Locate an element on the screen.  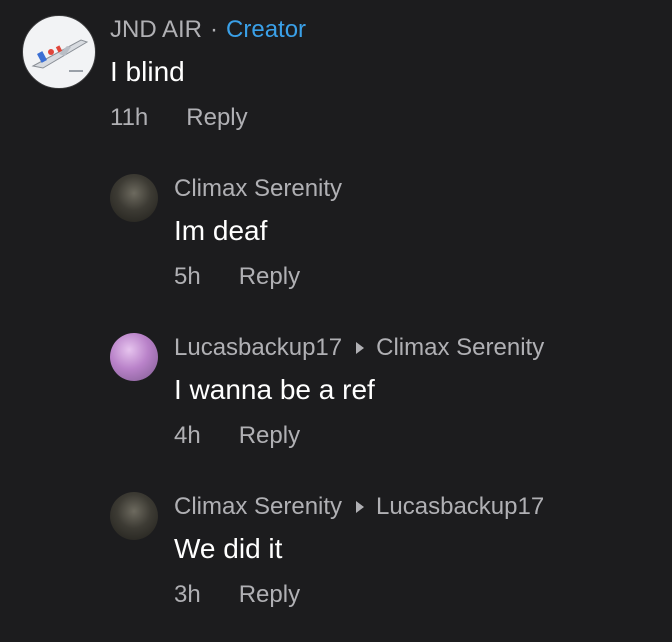
comment-actions: 5h Reply is located at coordinates (258, 277).